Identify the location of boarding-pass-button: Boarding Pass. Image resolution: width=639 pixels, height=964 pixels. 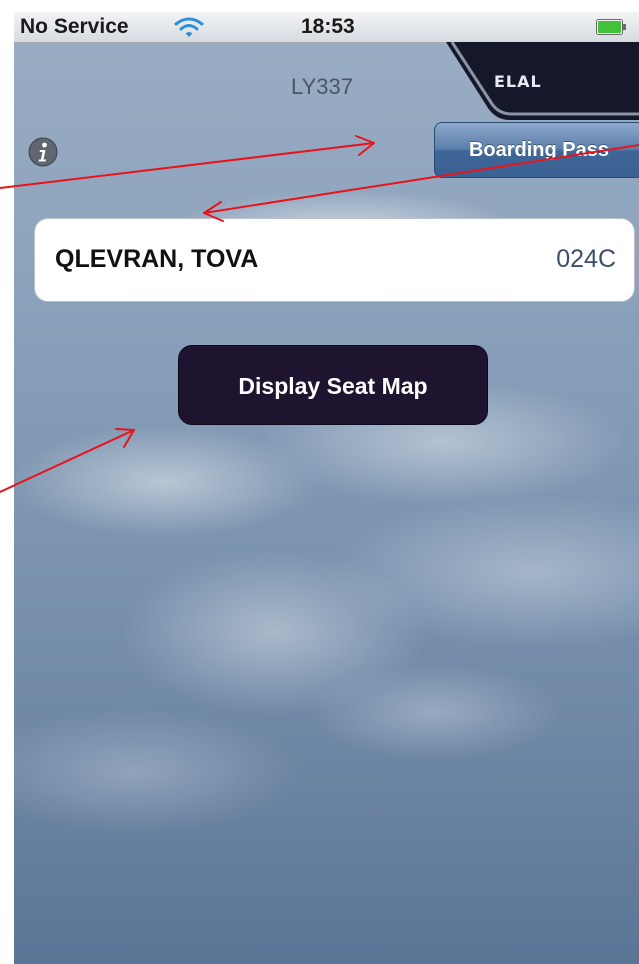
(536, 150).